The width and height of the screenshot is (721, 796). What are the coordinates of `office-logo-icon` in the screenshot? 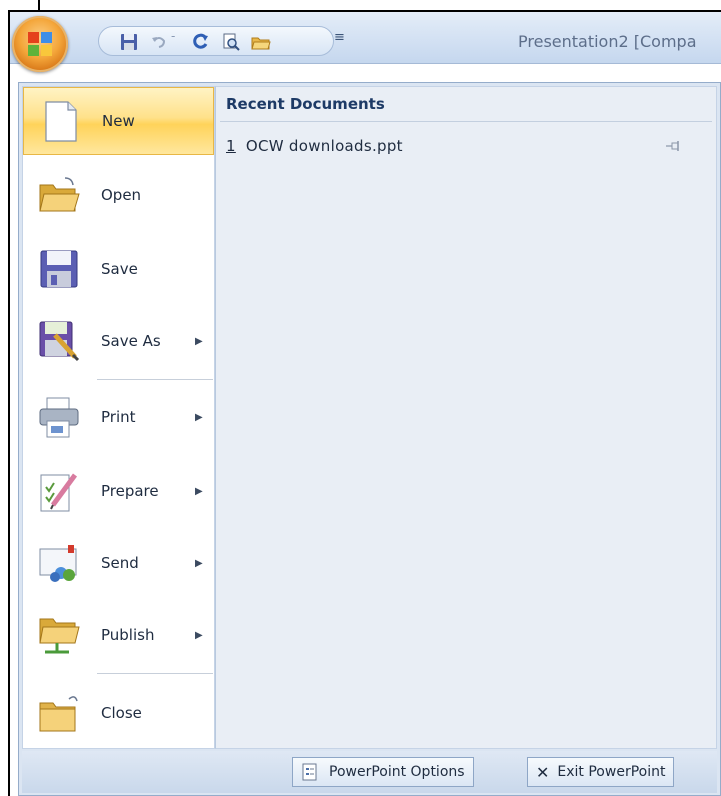 It's located at (40, 44).